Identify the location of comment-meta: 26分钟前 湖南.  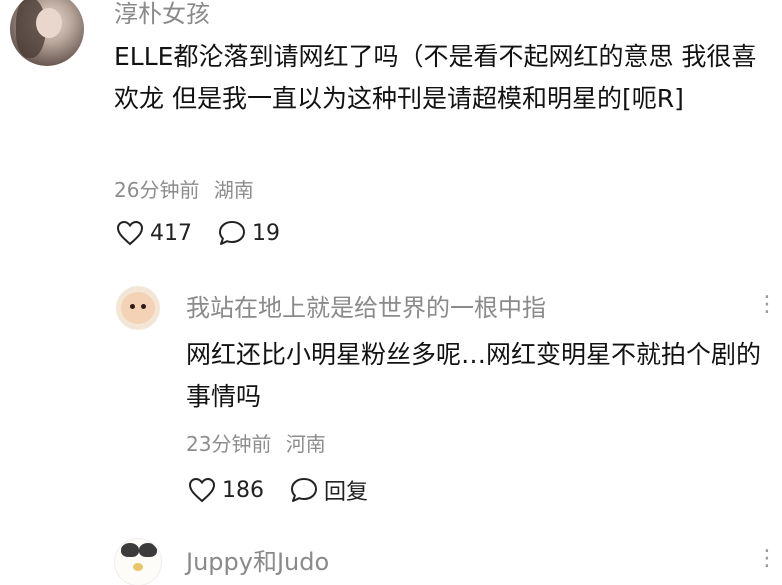
(184, 188).